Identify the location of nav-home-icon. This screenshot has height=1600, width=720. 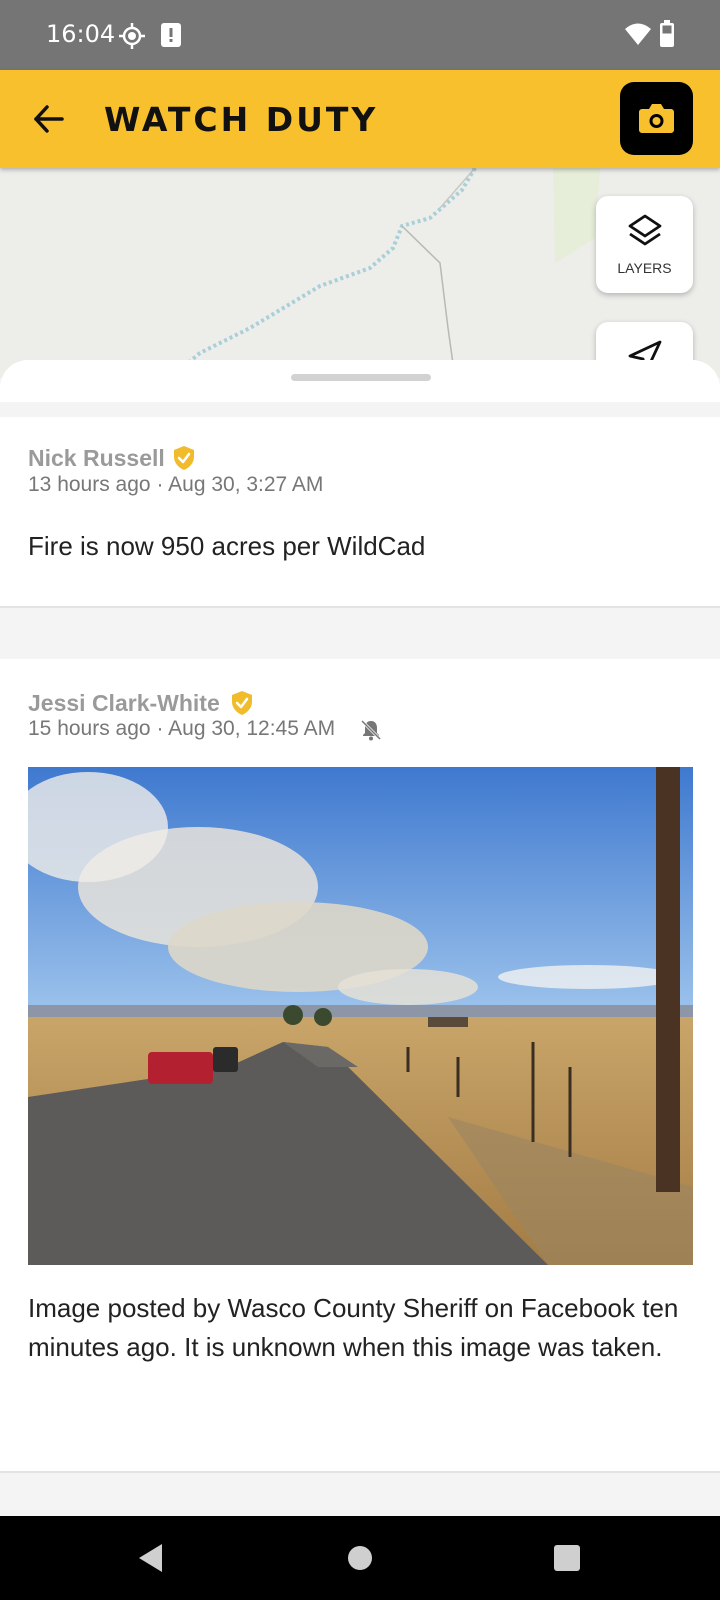
(360, 1558).